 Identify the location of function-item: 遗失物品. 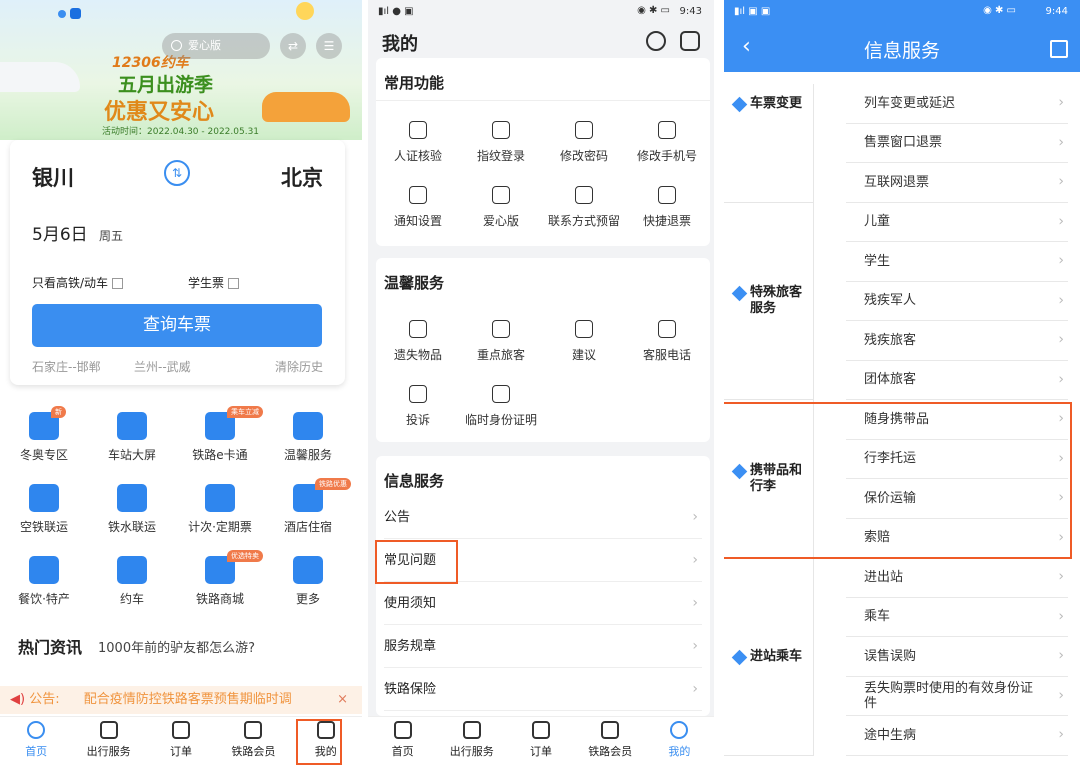
(418, 341).